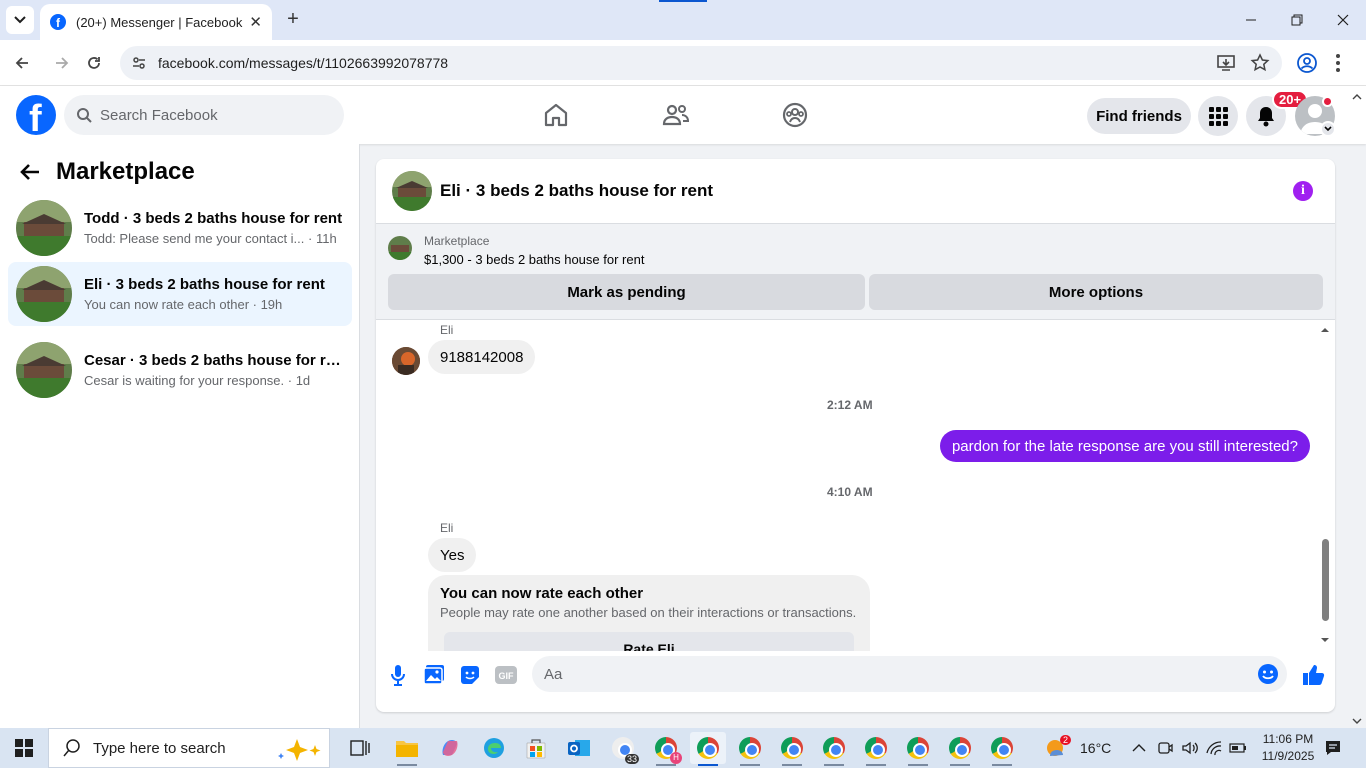 Image resolution: width=1366 pixels, height=768 pixels. I want to click on show-hidden-icons, so click(1139, 748).